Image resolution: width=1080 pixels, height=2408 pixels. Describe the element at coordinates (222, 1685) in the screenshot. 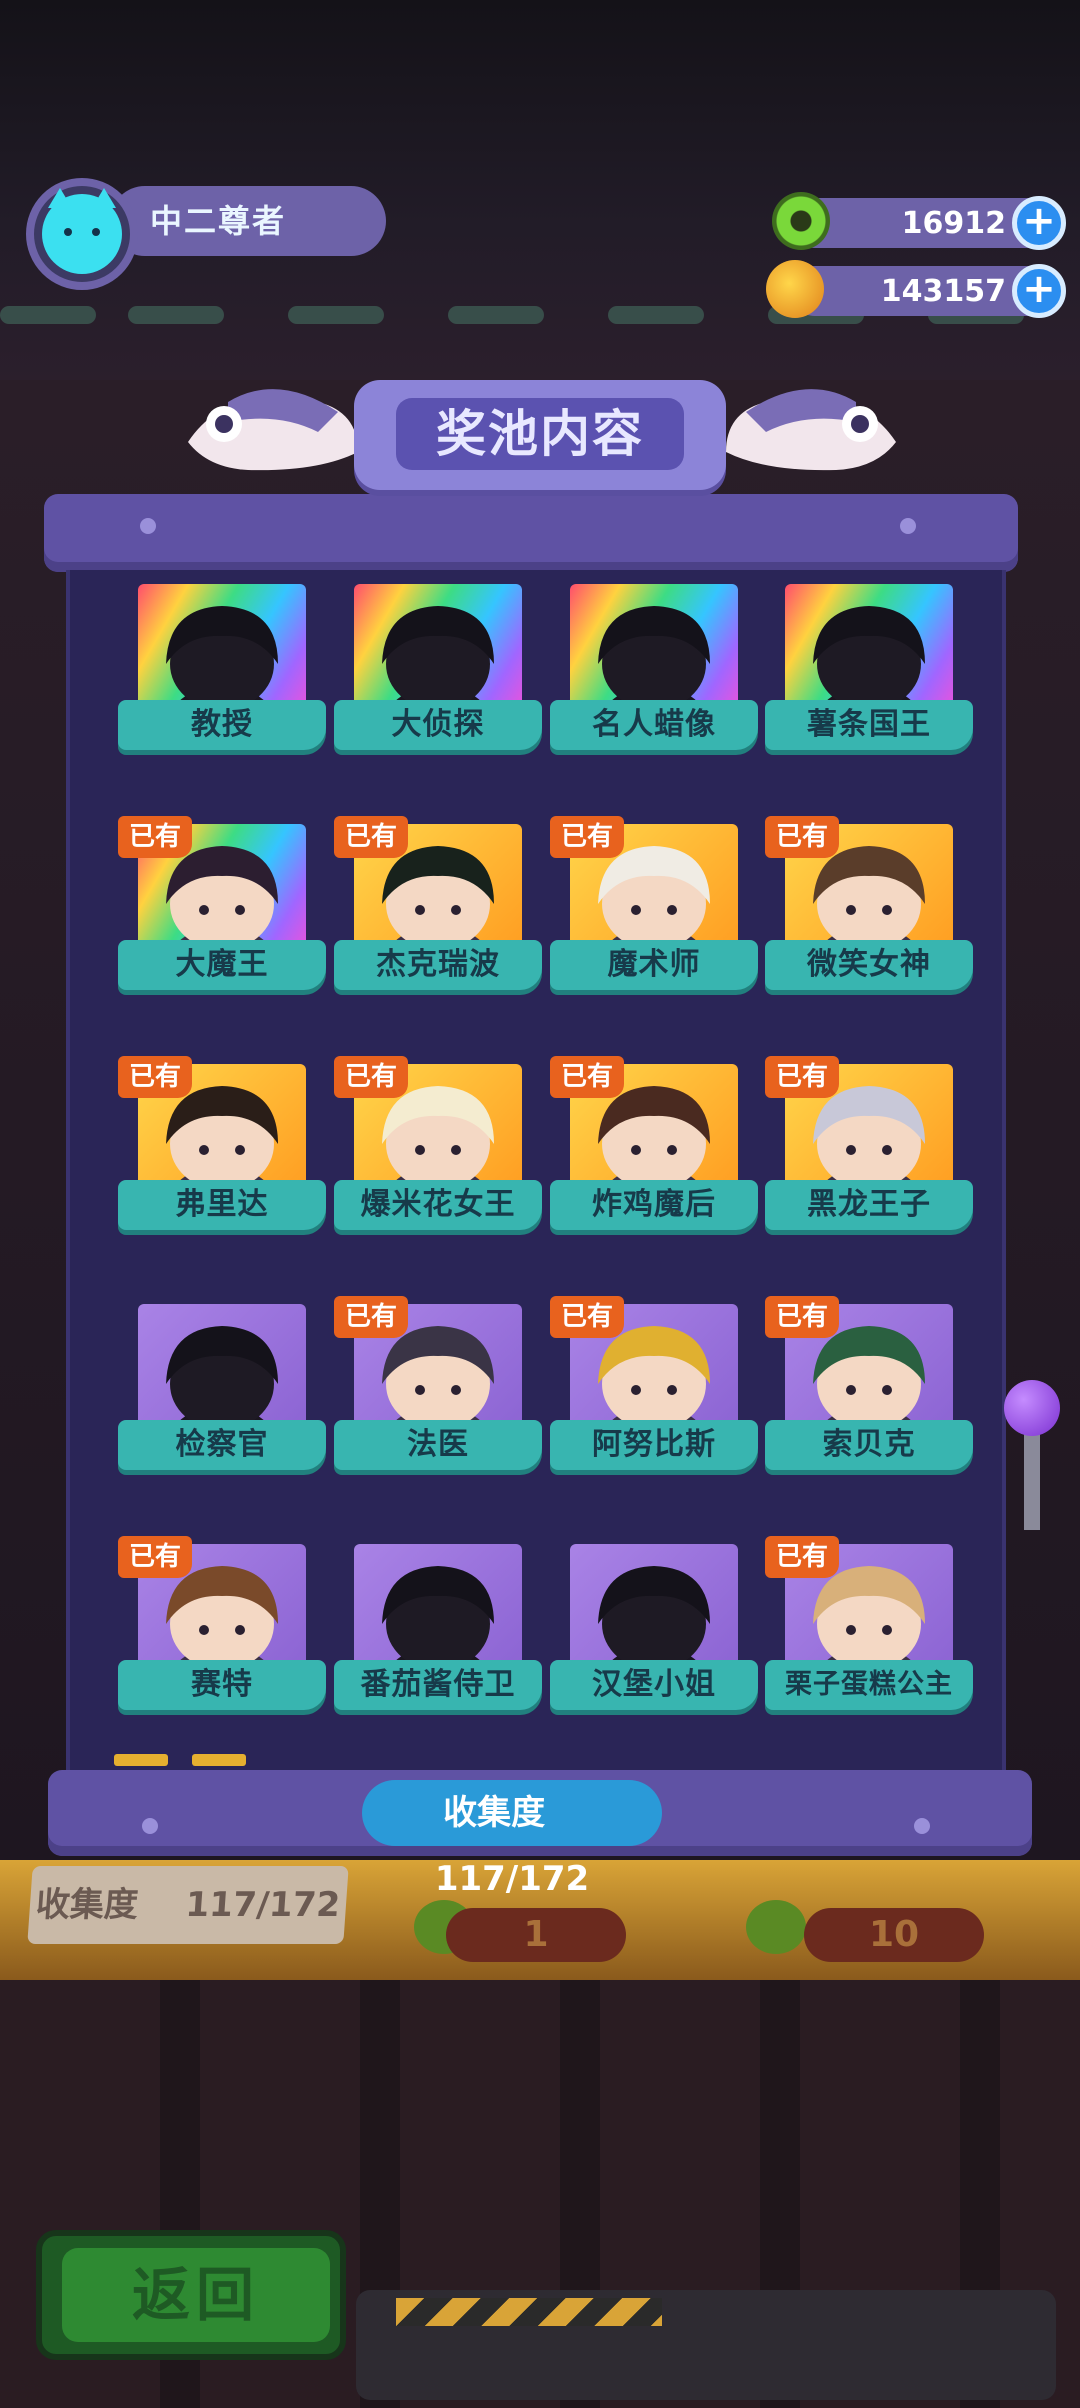

I see `character-name: 赛特` at that location.